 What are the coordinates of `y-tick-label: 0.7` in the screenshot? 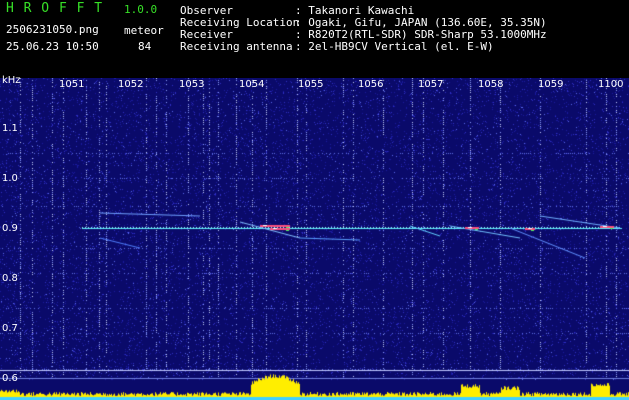 It's located at (10, 328).